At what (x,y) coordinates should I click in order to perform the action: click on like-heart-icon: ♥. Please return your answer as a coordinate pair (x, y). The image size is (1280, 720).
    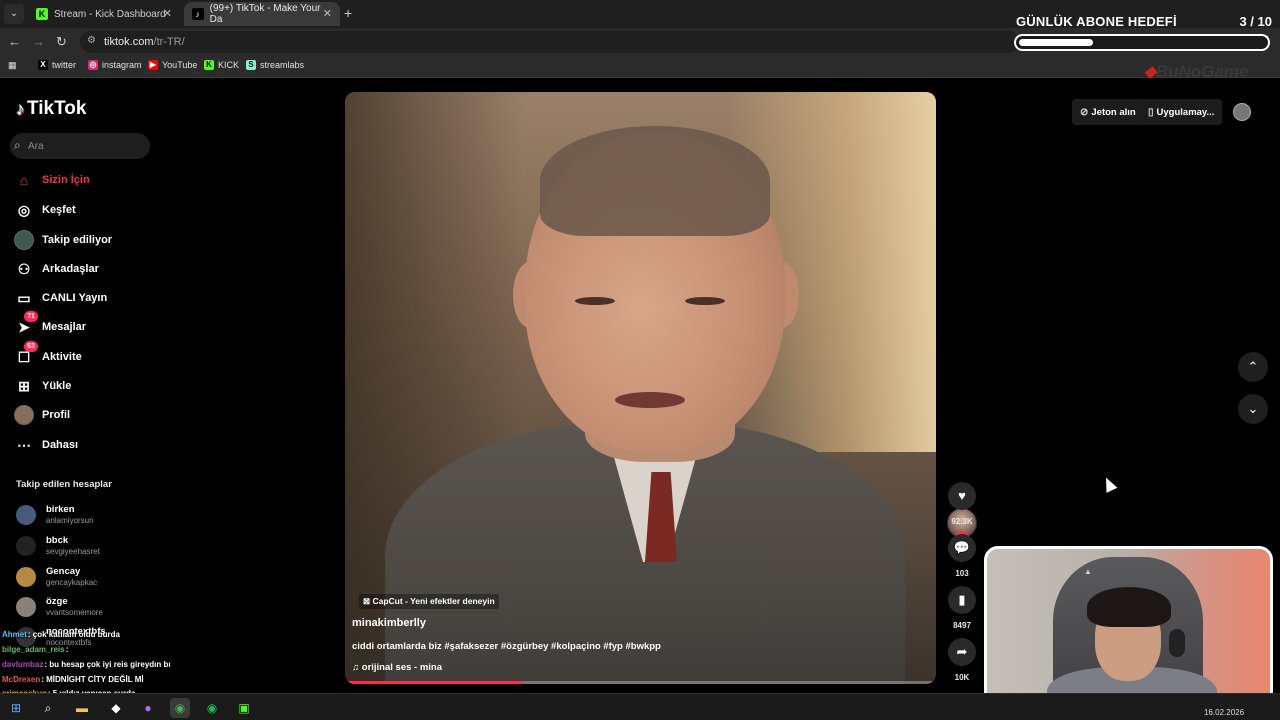
    Looking at the image, I should click on (962, 496).